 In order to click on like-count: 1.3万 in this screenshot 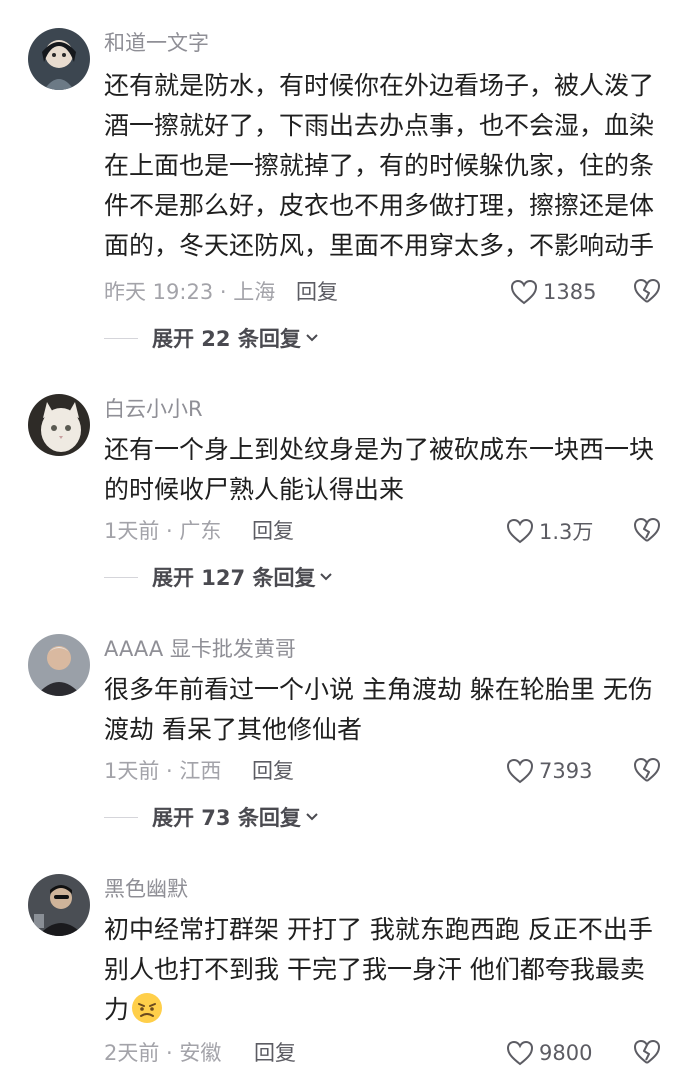, I will do `click(566, 532)`.